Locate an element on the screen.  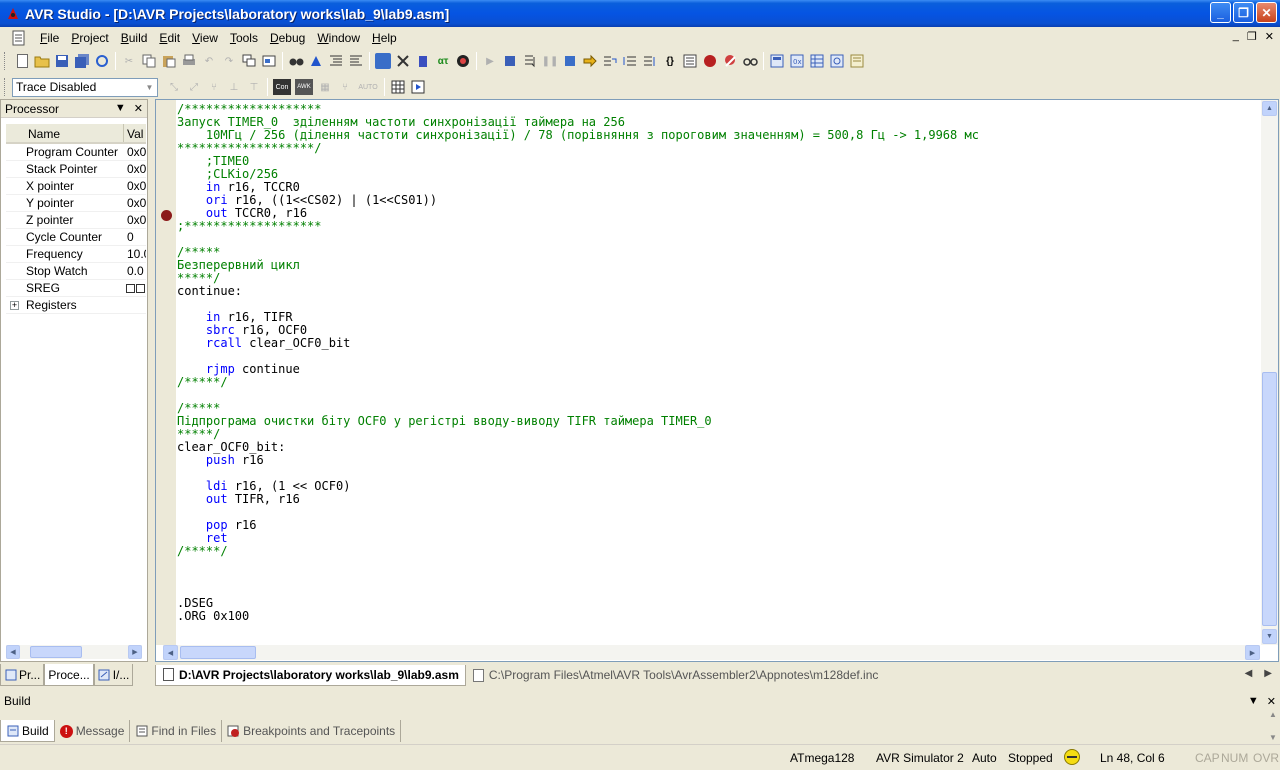
editor-horizontal-scrollbar: ◀ ▶ is located at coordinates (711, 652).